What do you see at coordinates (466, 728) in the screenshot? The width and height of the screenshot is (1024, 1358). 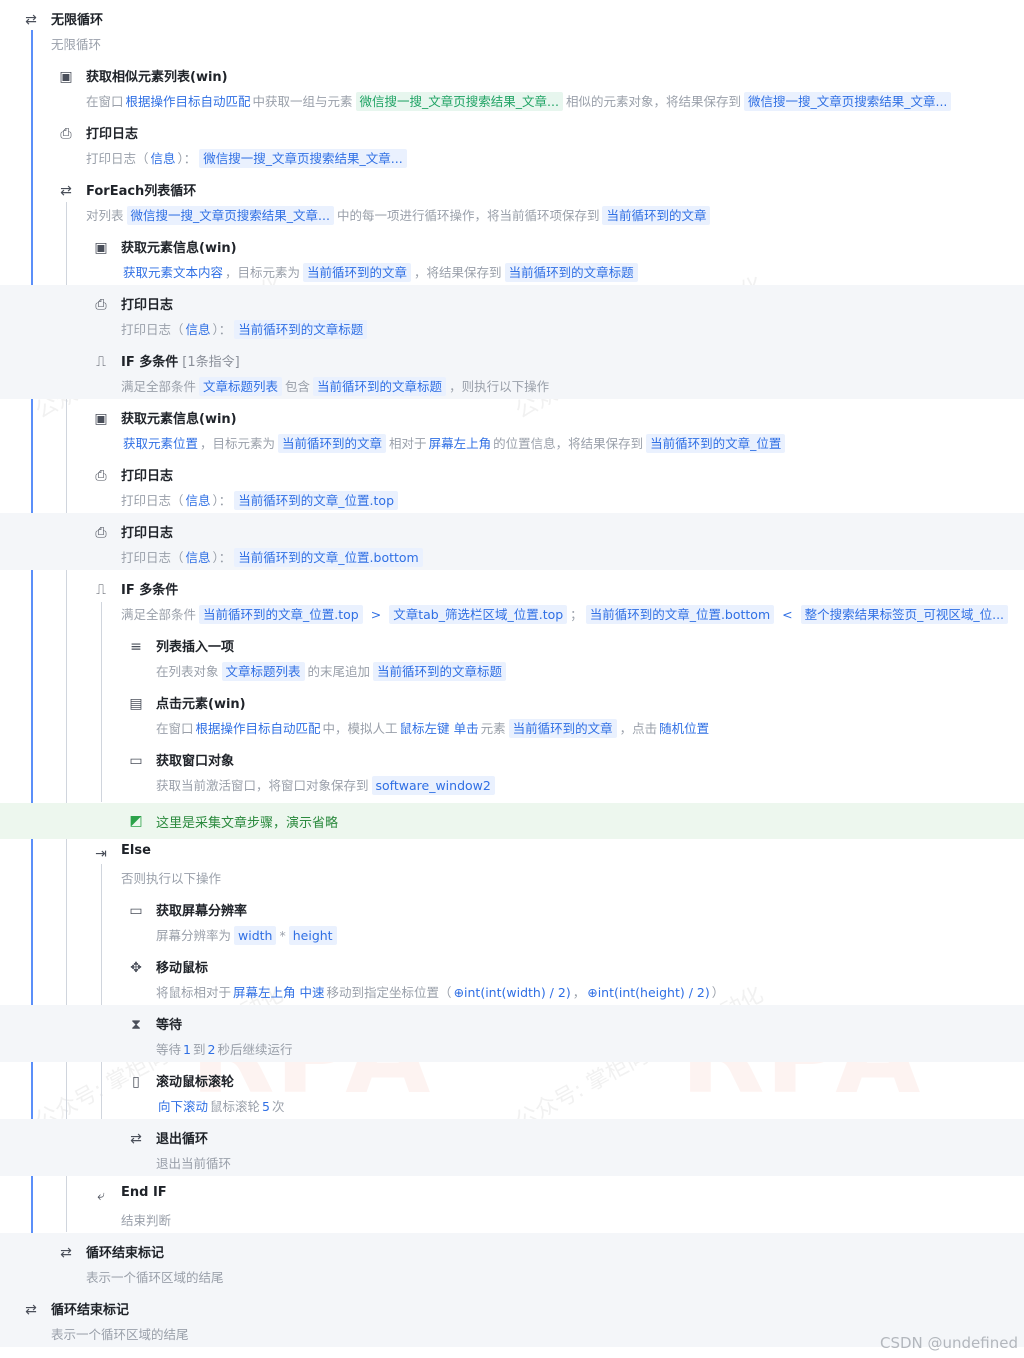 I see `option-keyword: 单击` at bounding box center [466, 728].